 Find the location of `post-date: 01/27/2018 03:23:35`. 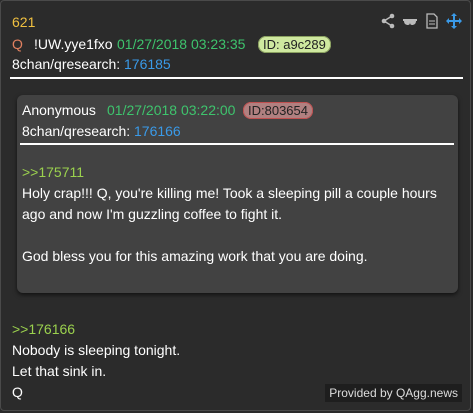

post-date: 01/27/2018 03:23:35 is located at coordinates (181, 44).